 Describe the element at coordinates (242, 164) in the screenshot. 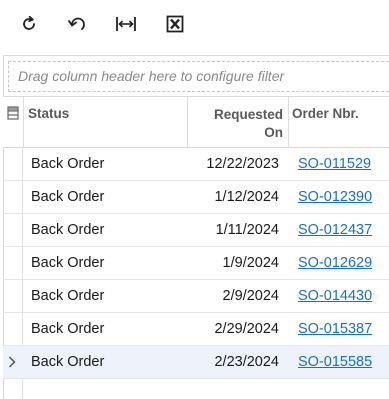

I see `requested-on-cell: 12/22/2023` at that location.